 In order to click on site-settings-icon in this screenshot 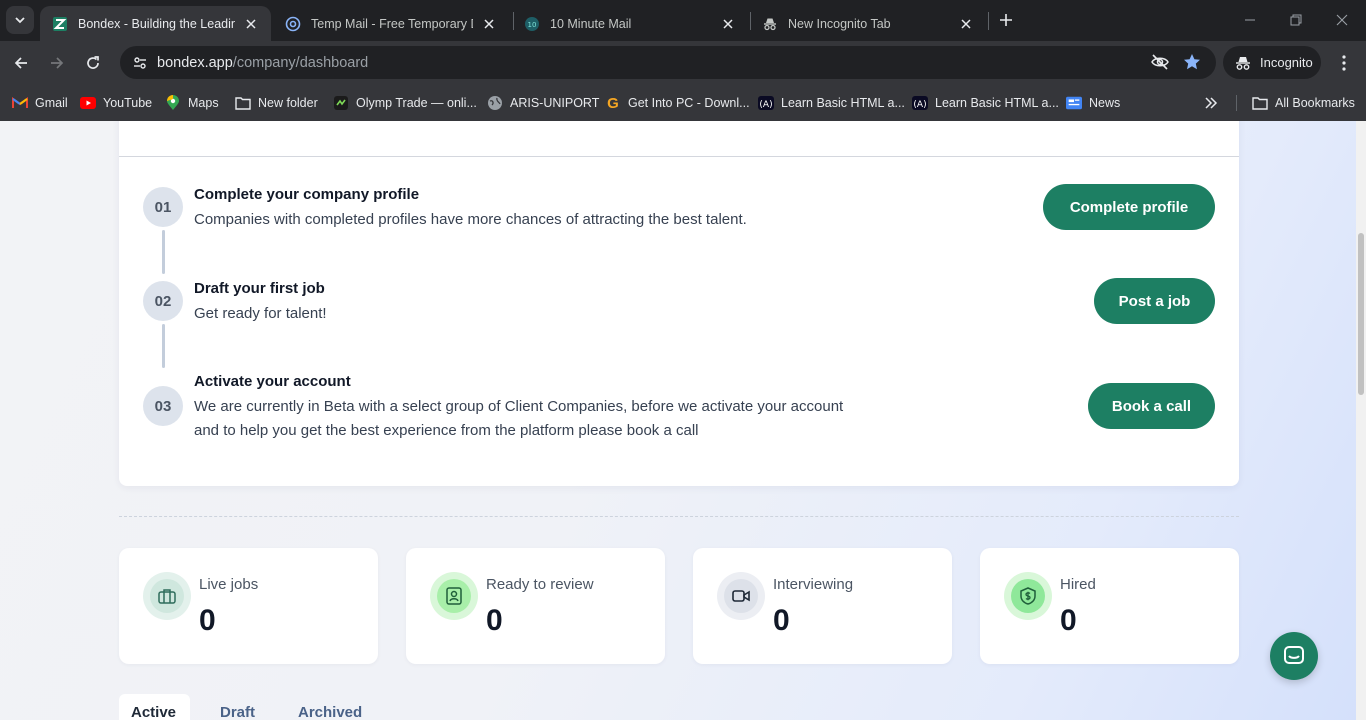, I will do `click(140, 63)`.